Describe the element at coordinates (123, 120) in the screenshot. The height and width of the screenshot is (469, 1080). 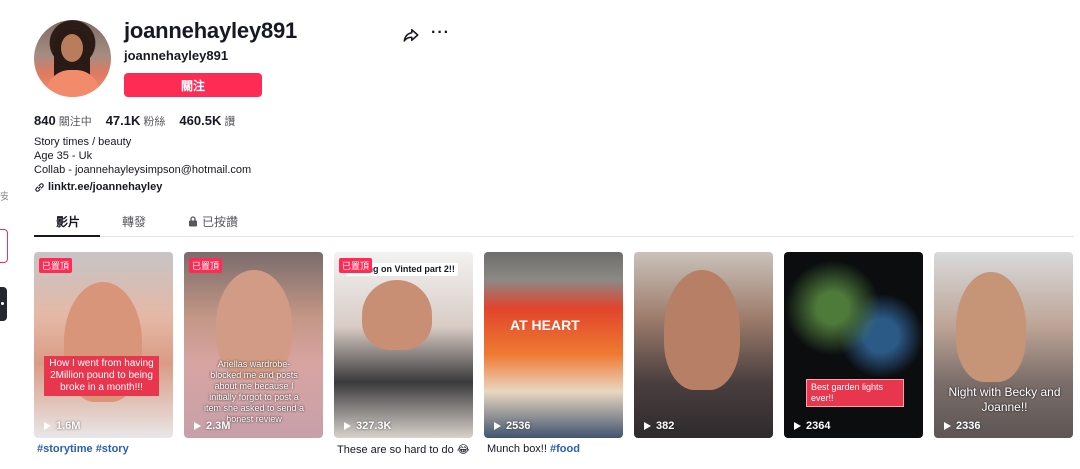
I see `stat-value: 47.1K` at that location.